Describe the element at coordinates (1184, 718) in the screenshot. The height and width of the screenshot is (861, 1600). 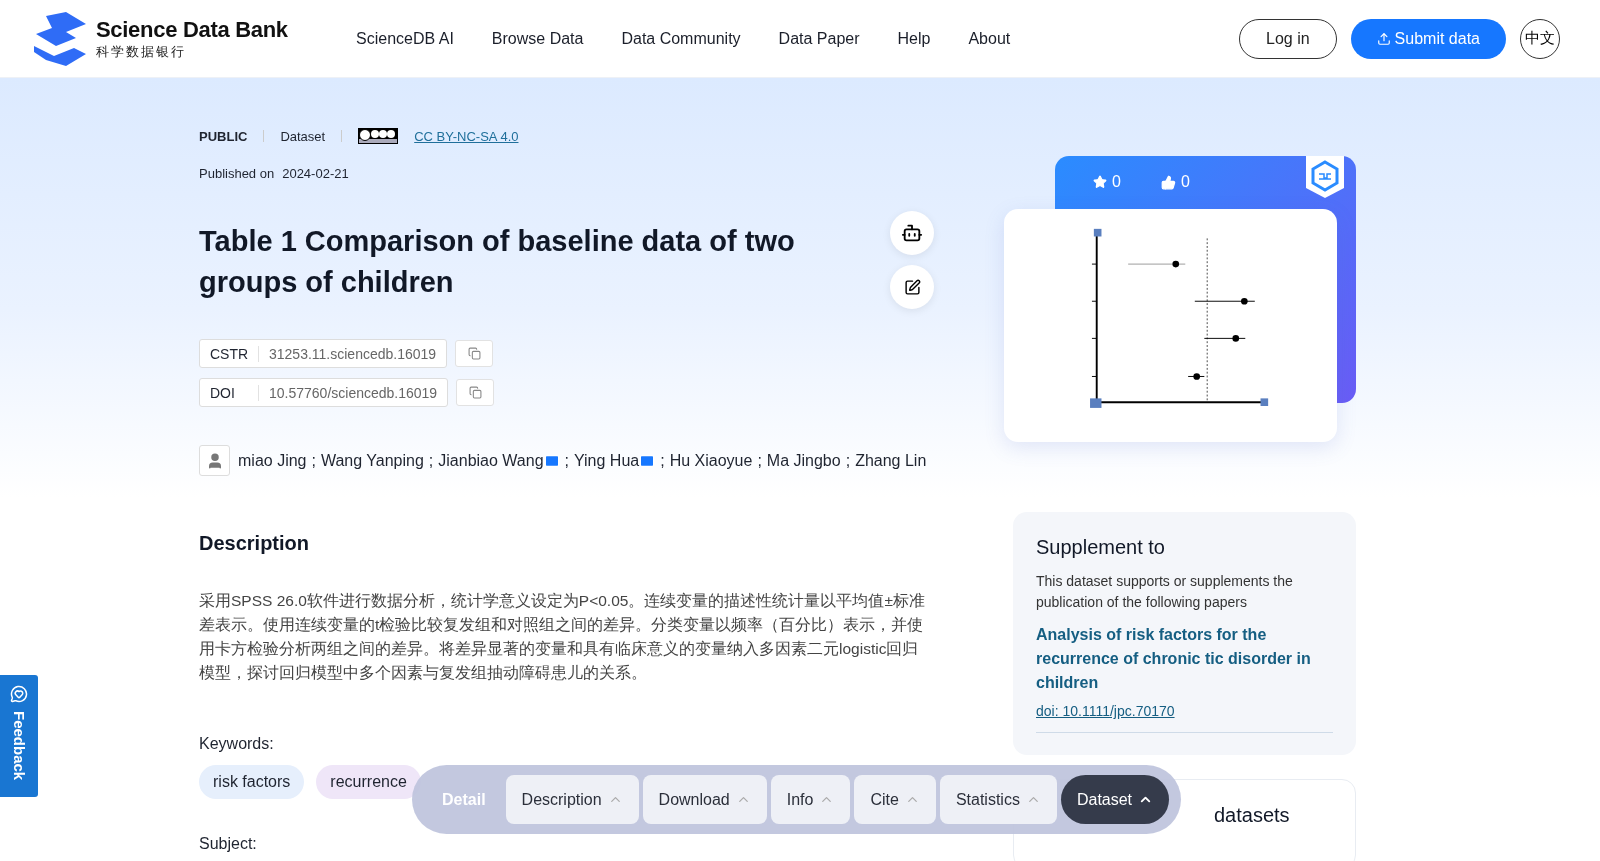
I see `paper-doi-link: doi: 10.1111/jpc.70170` at that location.